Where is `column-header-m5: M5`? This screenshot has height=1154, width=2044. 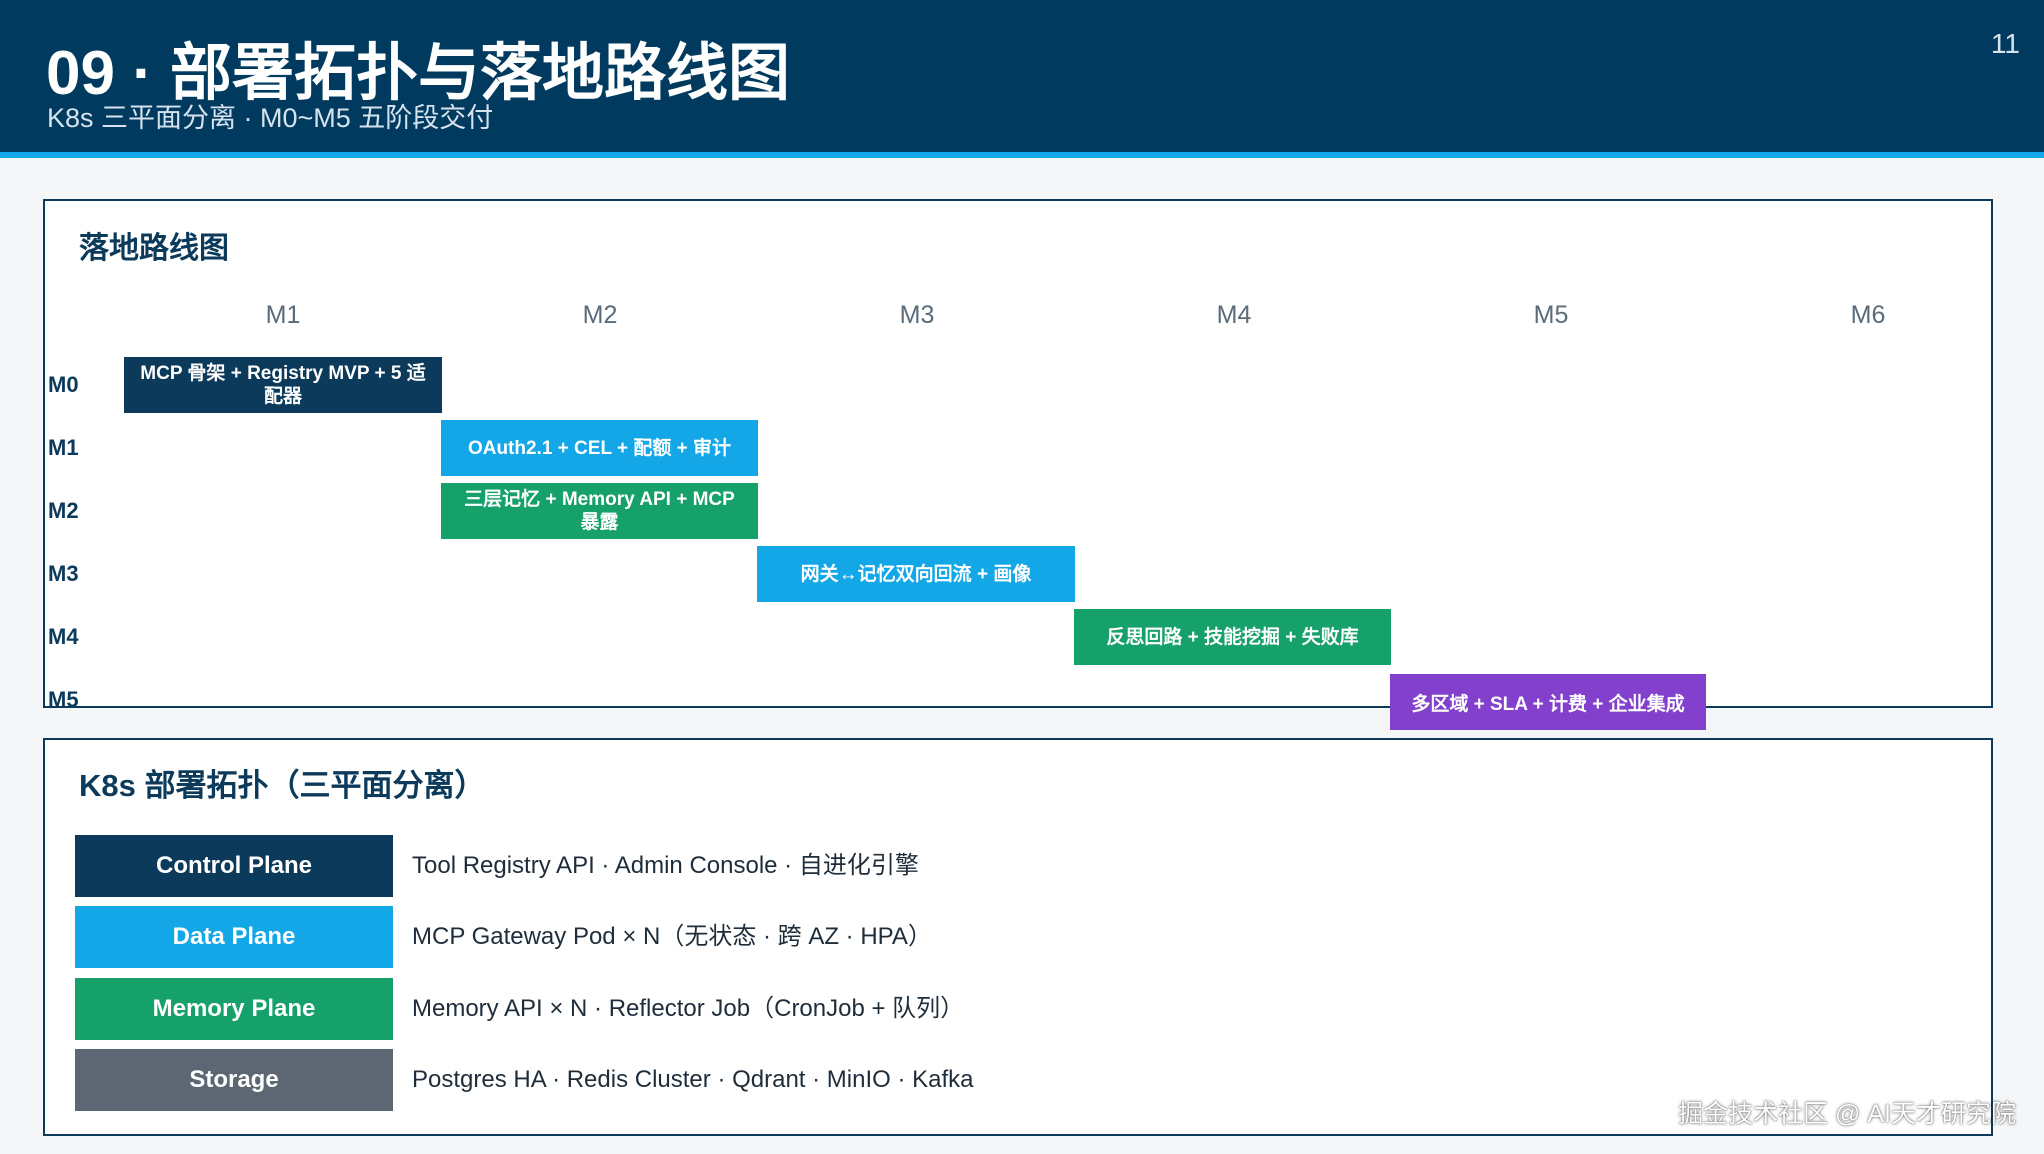
column-header-m5: M5 is located at coordinates (1551, 315).